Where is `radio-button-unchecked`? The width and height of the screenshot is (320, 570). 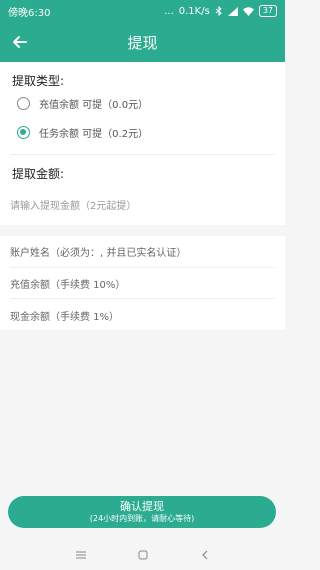
radio-button-unchecked is located at coordinates (23, 103).